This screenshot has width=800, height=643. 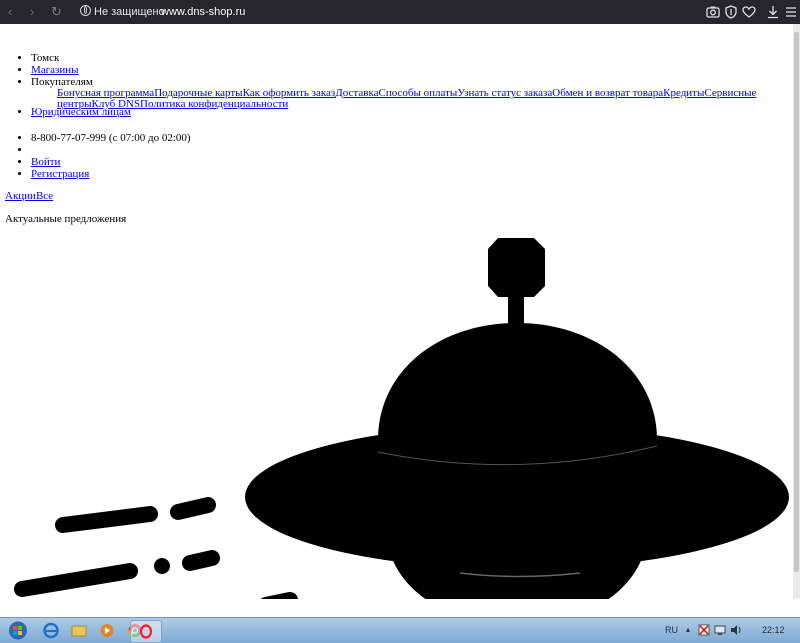 I want to click on reload-icon: ↻, so click(x=56, y=11).